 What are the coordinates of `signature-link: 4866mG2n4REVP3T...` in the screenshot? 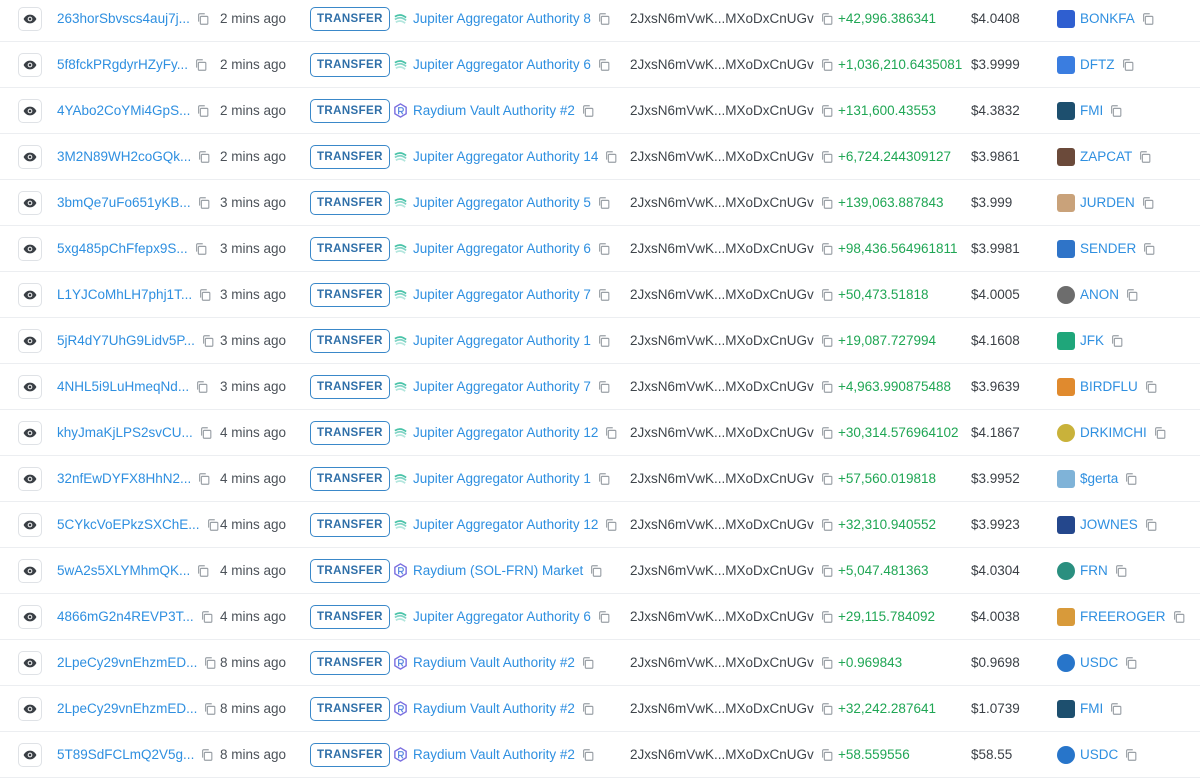 It's located at (125, 616).